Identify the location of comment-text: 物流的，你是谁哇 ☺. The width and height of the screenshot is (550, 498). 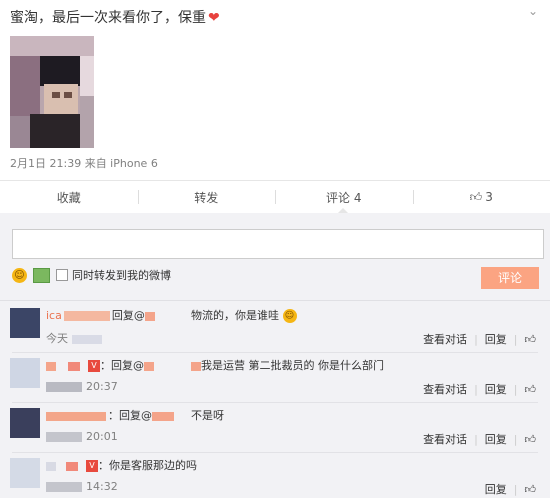
(244, 315).